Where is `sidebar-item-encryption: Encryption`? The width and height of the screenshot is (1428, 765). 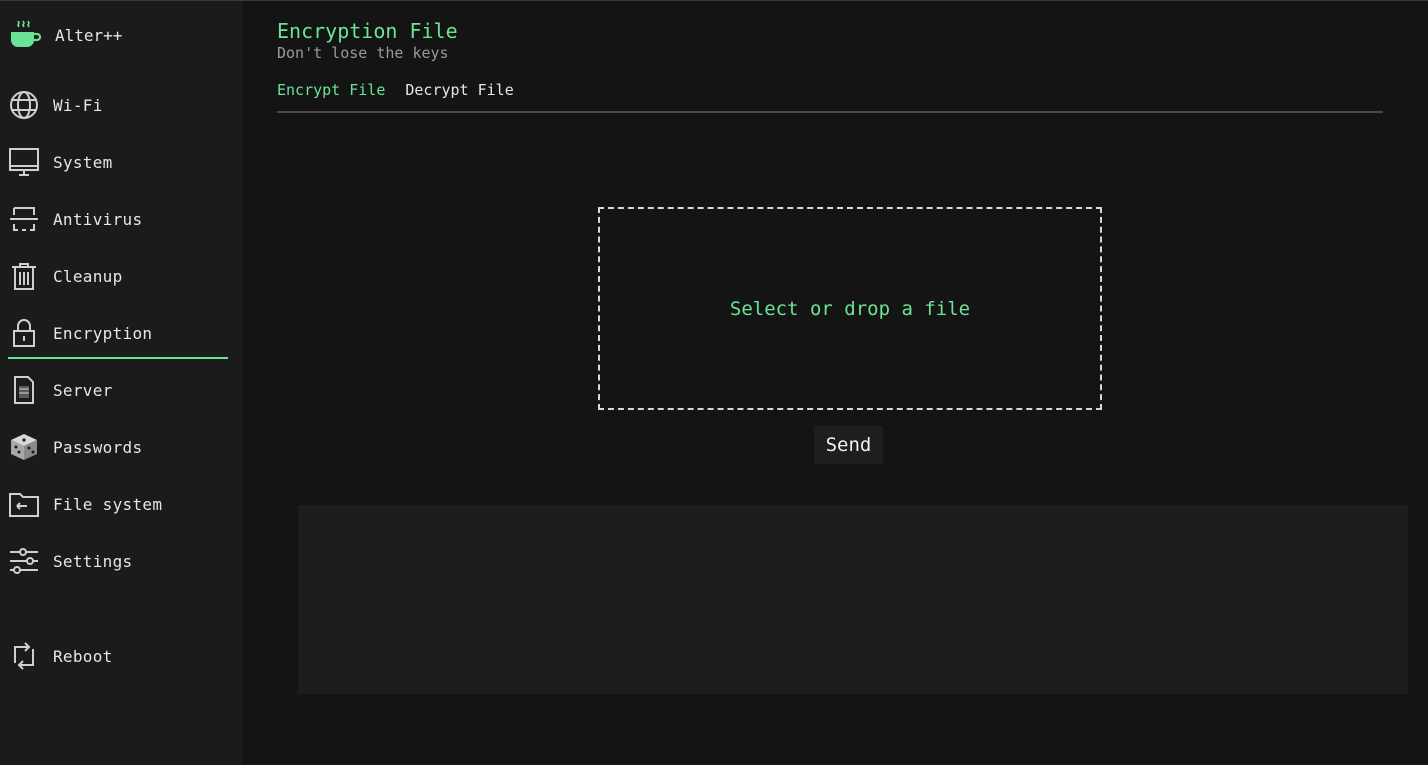
sidebar-item-encryption: Encryption is located at coordinates (118, 336).